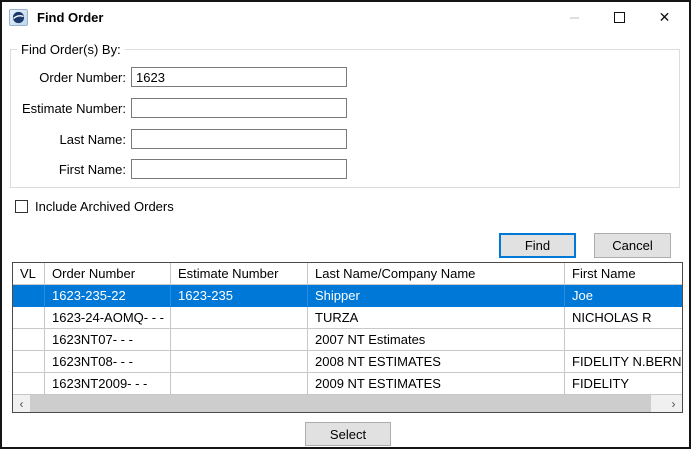 This screenshot has height=449, width=691. Describe the element at coordinates (436, 296) in the screenshot. I see `cell-last-name: Shipper` at that location.